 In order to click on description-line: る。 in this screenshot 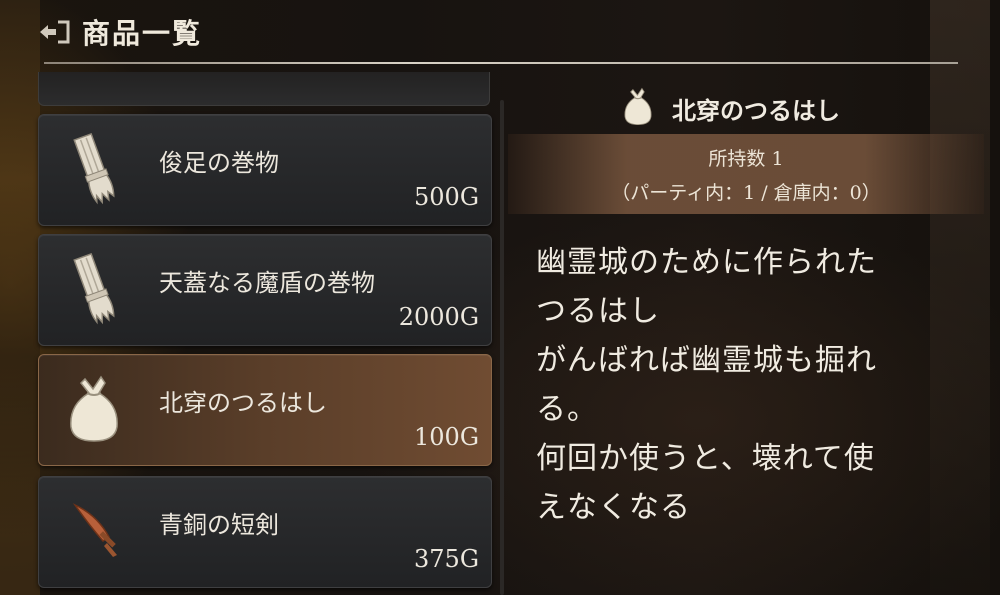, I will do `click(567, 409)`.